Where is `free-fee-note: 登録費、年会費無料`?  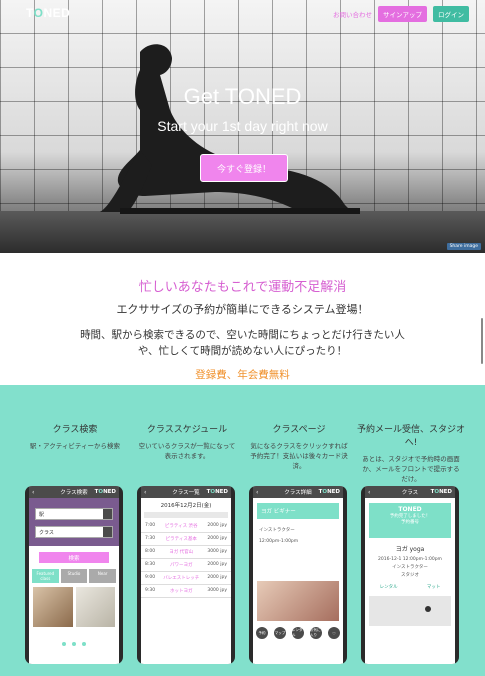 free-fee-note: 登録費、年会費無料 is located at coordinates (242, 375).